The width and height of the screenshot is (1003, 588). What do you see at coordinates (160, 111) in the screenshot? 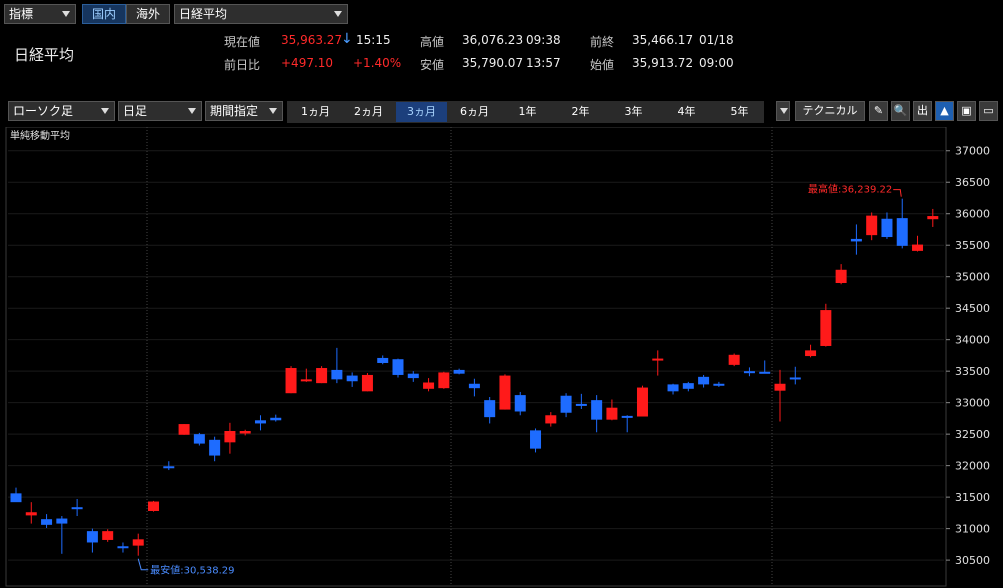
I see `interval-select: 日足` at bounding box center [160, 111].